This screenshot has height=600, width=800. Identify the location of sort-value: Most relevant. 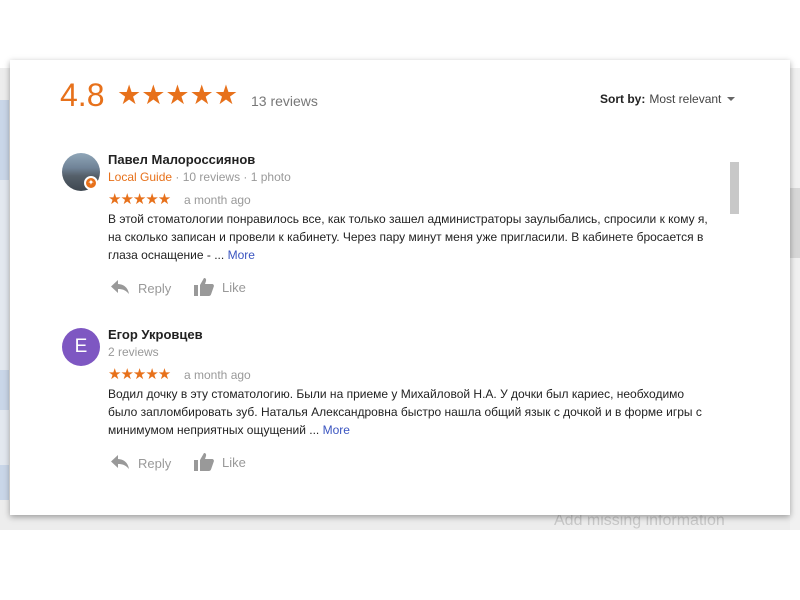
(685, 99).